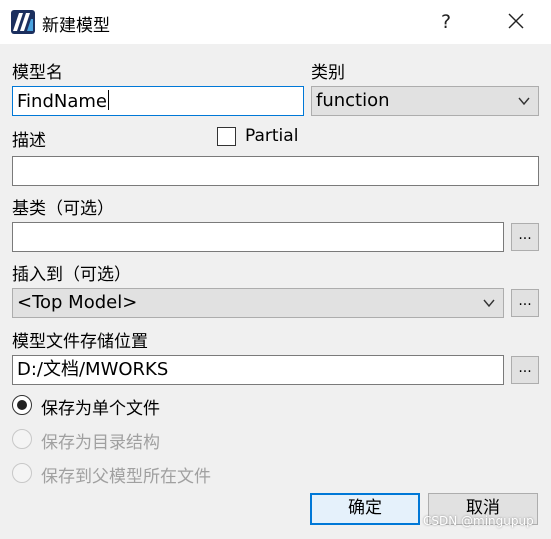 This screenshot has height=539, width=551. I want to click on close-icon, so click(516, 21).